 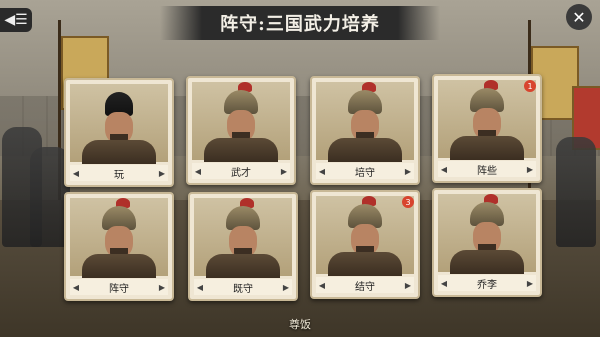 I want to click on general-card: ◀ 阵守 ▶, so click(x=119, y=246).